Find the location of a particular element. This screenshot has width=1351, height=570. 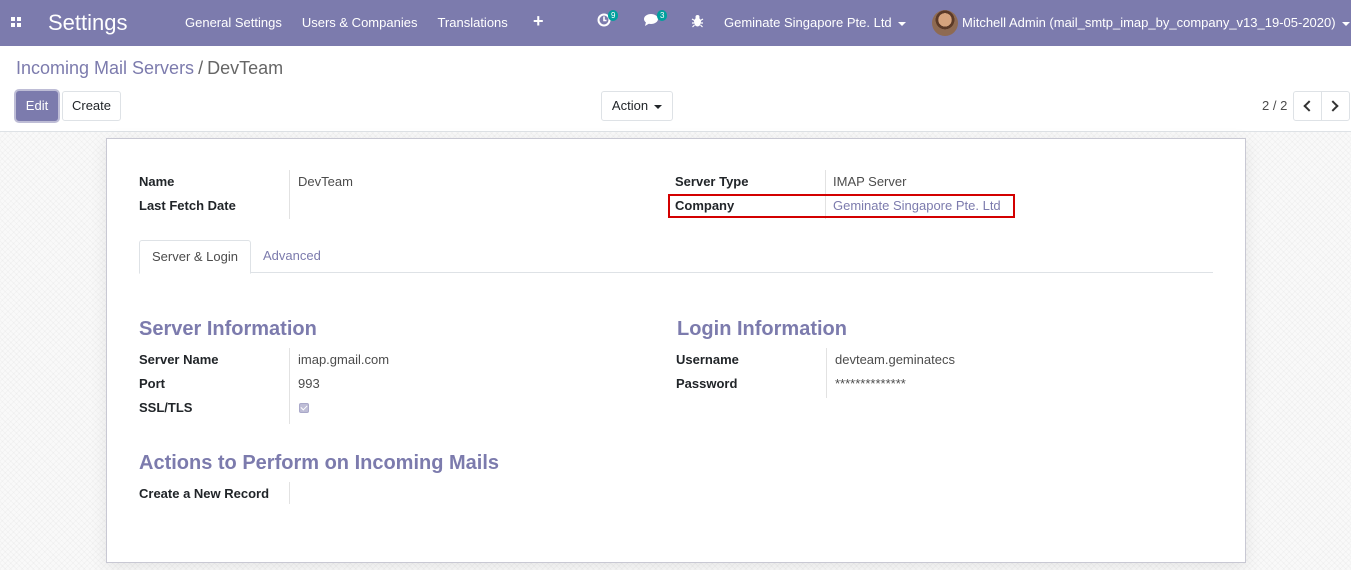

bug-icon is located at coordinates (697, 22).